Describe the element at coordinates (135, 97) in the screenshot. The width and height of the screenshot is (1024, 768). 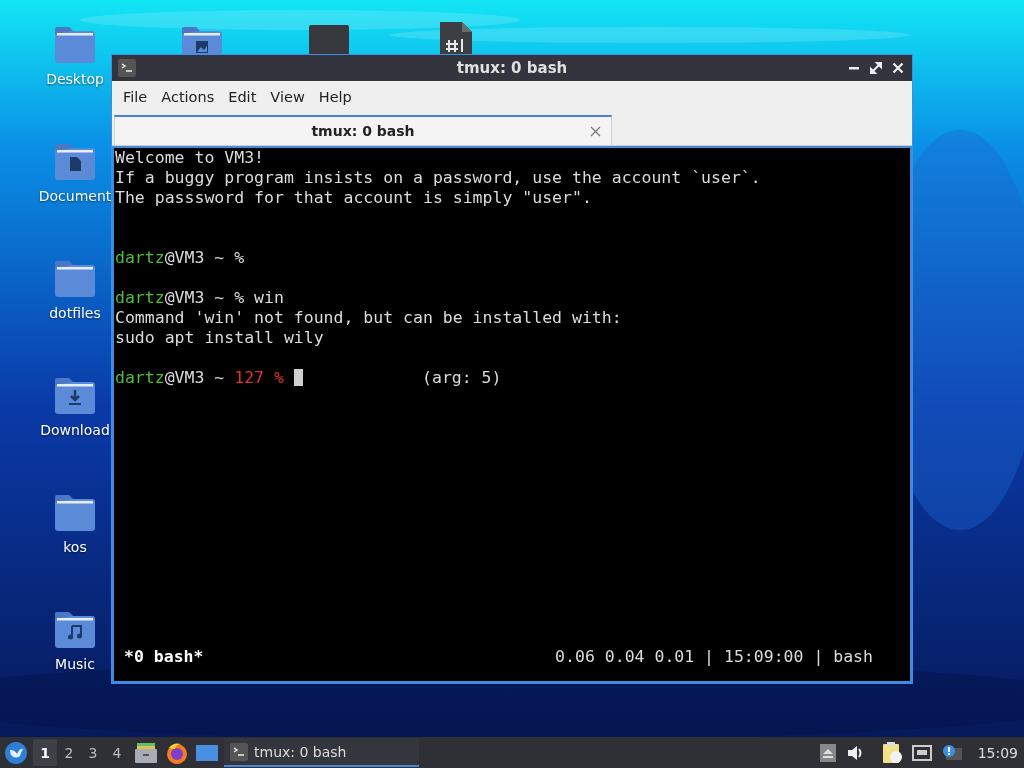
I see `menu-item: File` at that location.